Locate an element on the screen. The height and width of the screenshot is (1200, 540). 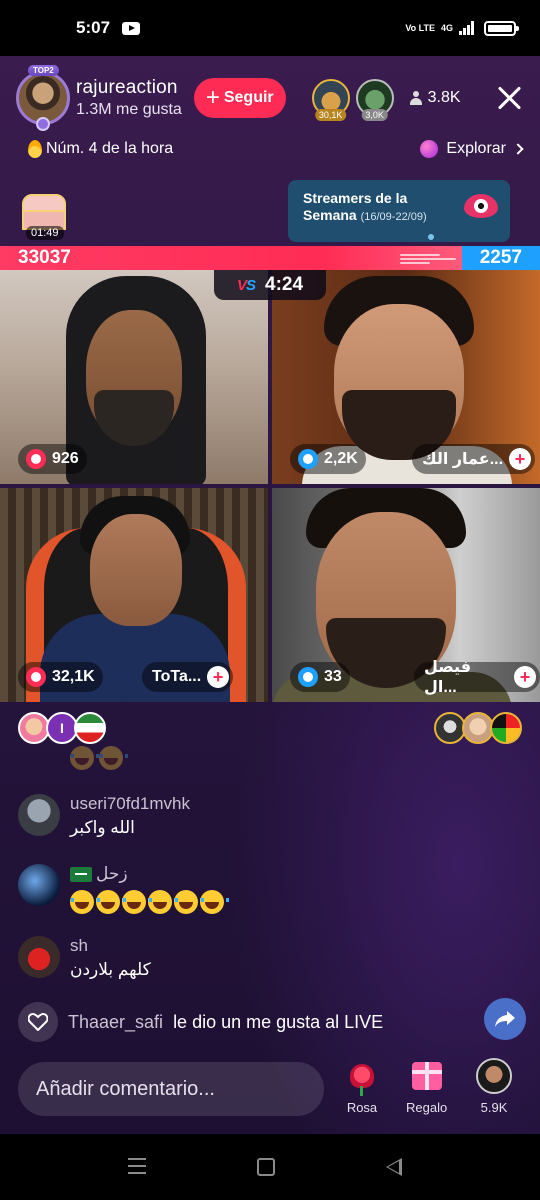
viewer-count: 3.8K is located at coordinates (435, 98).